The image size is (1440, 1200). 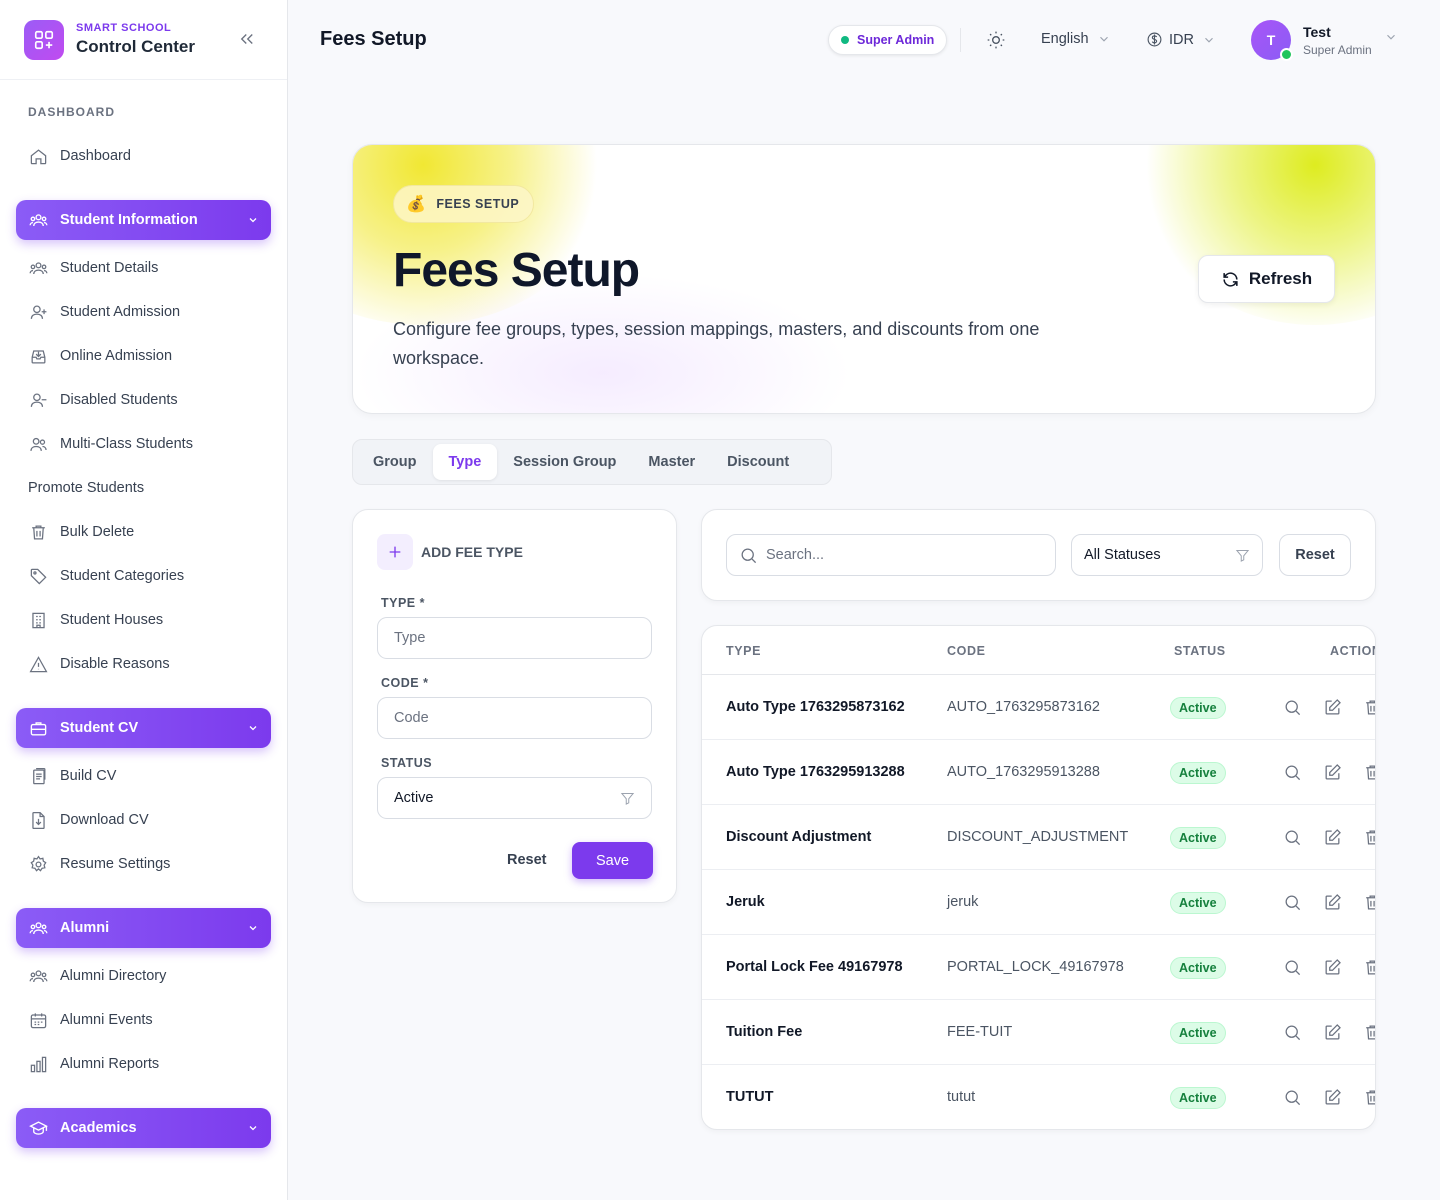 I want to click on currency-selector: IDR, so click(x=1181, y=39).